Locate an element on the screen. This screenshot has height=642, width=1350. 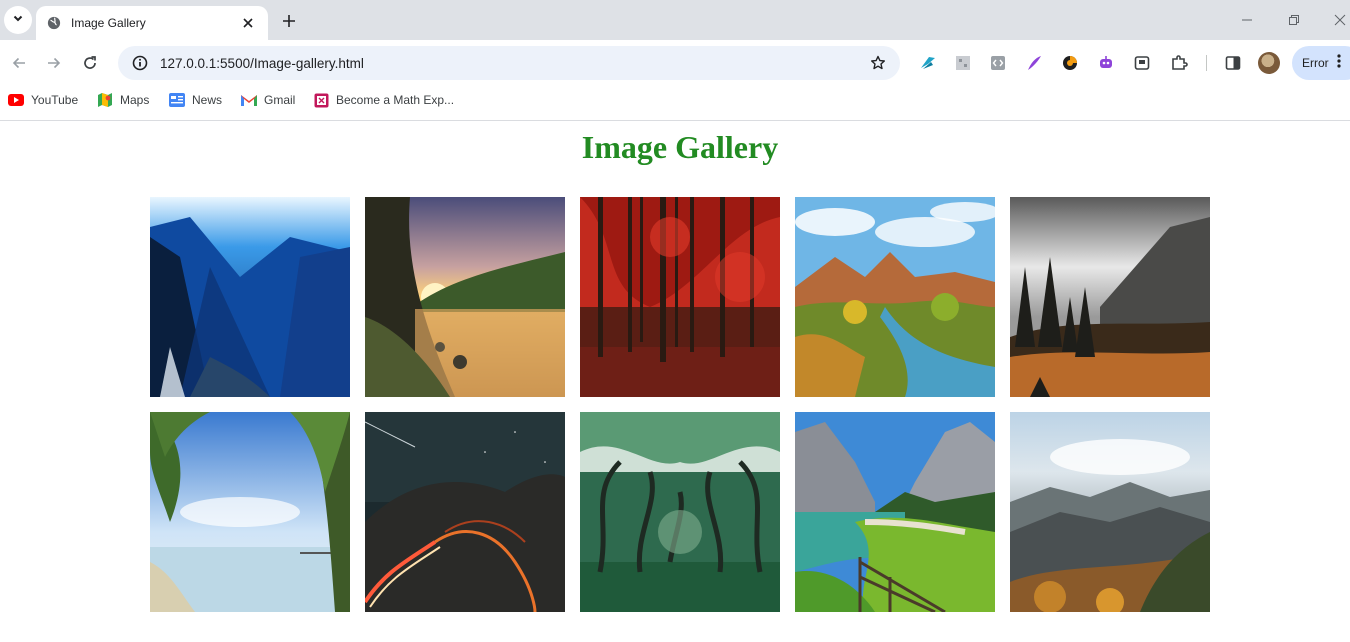
more-menu-icon is located at coordinates (1339, 63).